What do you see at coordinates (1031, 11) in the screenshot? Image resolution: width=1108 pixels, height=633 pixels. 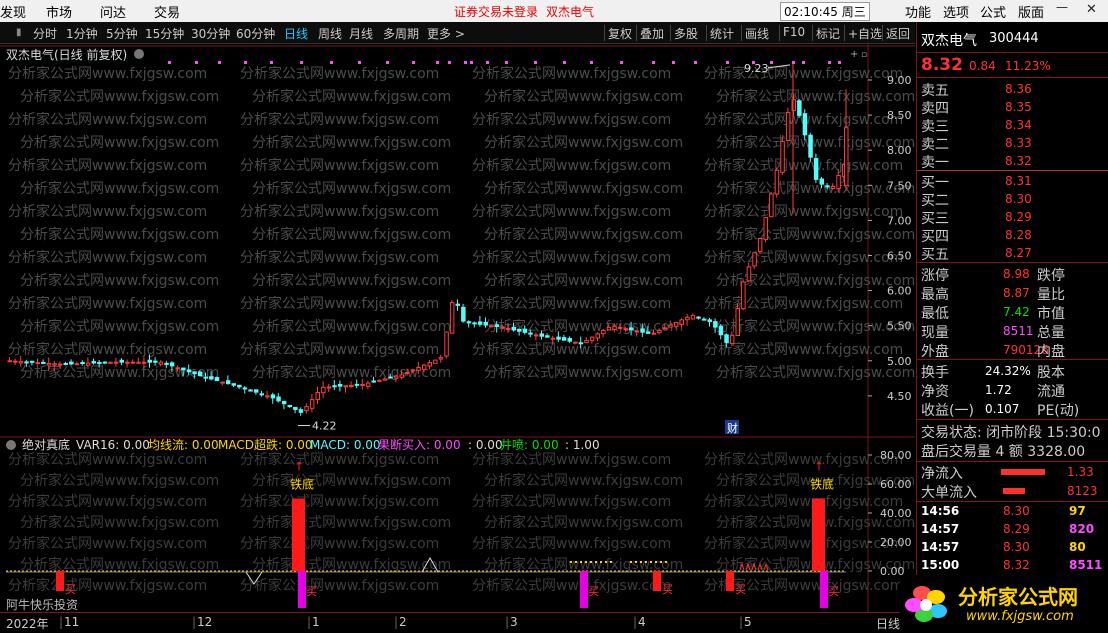 I see `menu-right-3: 版面` at bounding box center [1031, 11].